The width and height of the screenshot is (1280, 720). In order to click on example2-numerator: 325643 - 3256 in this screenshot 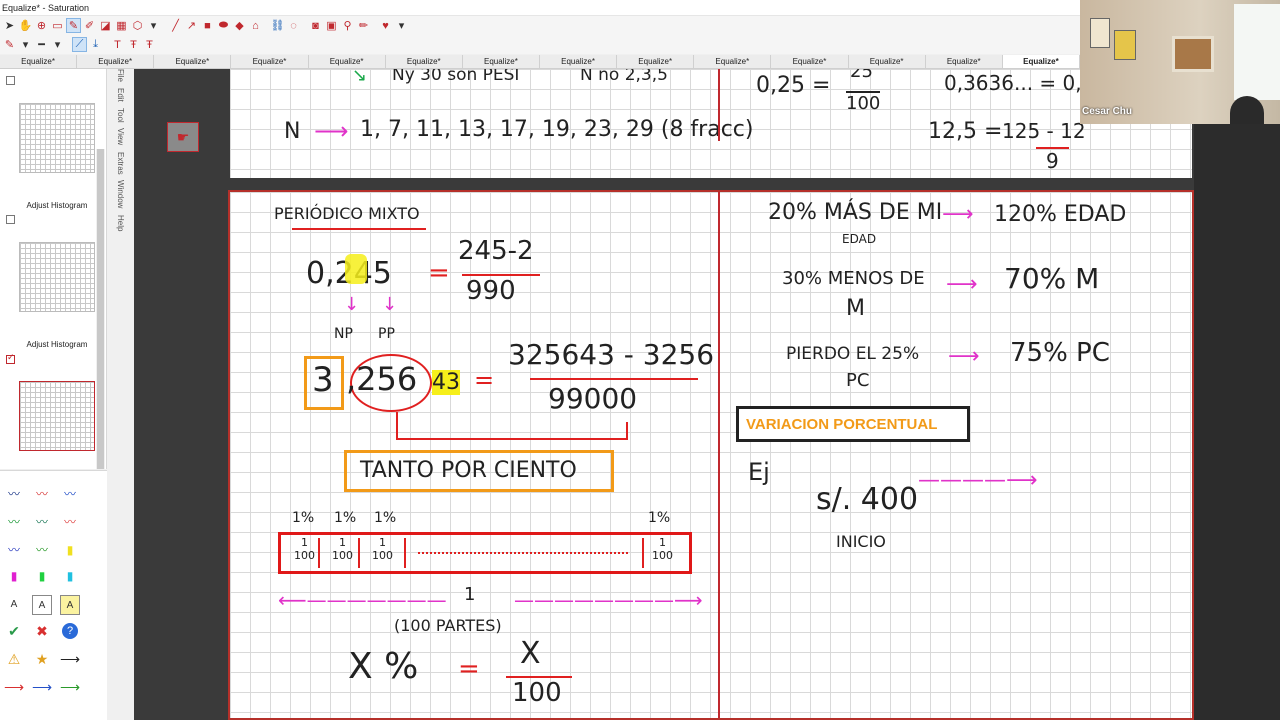, I will do `click(611, 354)`.